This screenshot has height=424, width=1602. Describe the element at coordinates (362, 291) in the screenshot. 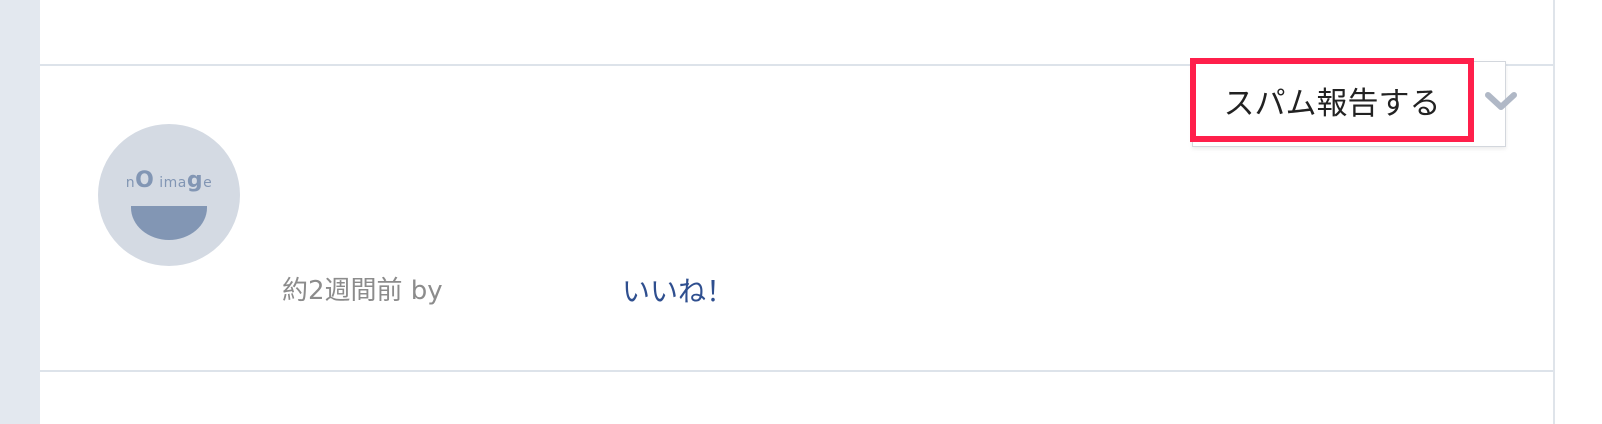

I see `comment-meta: 約2週間前 by` at that location.